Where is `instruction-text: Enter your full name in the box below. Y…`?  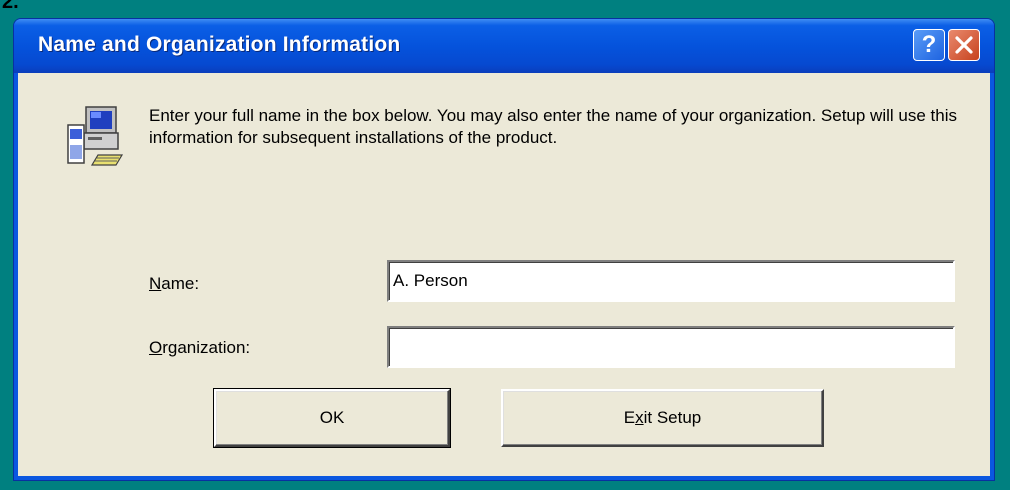
instruction-text: Enter your full name in the box below. Y… is located at coordinates (553, 126).